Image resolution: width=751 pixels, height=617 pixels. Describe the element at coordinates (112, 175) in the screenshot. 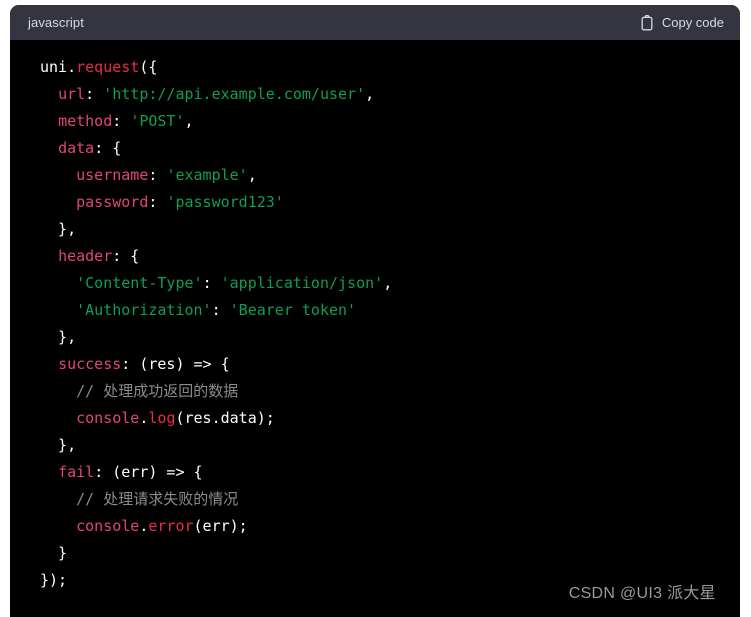

I see `code-token: username` at that location.